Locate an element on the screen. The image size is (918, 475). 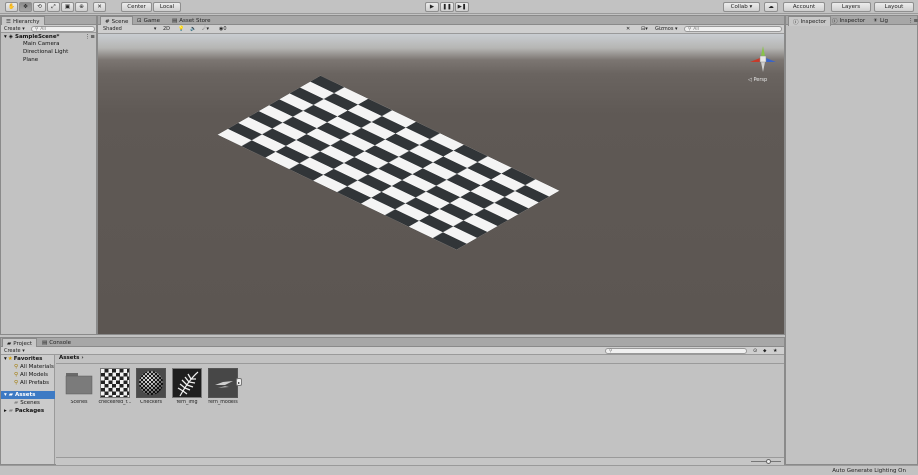
play-button: ▶ is located at coordinates (432, 7).